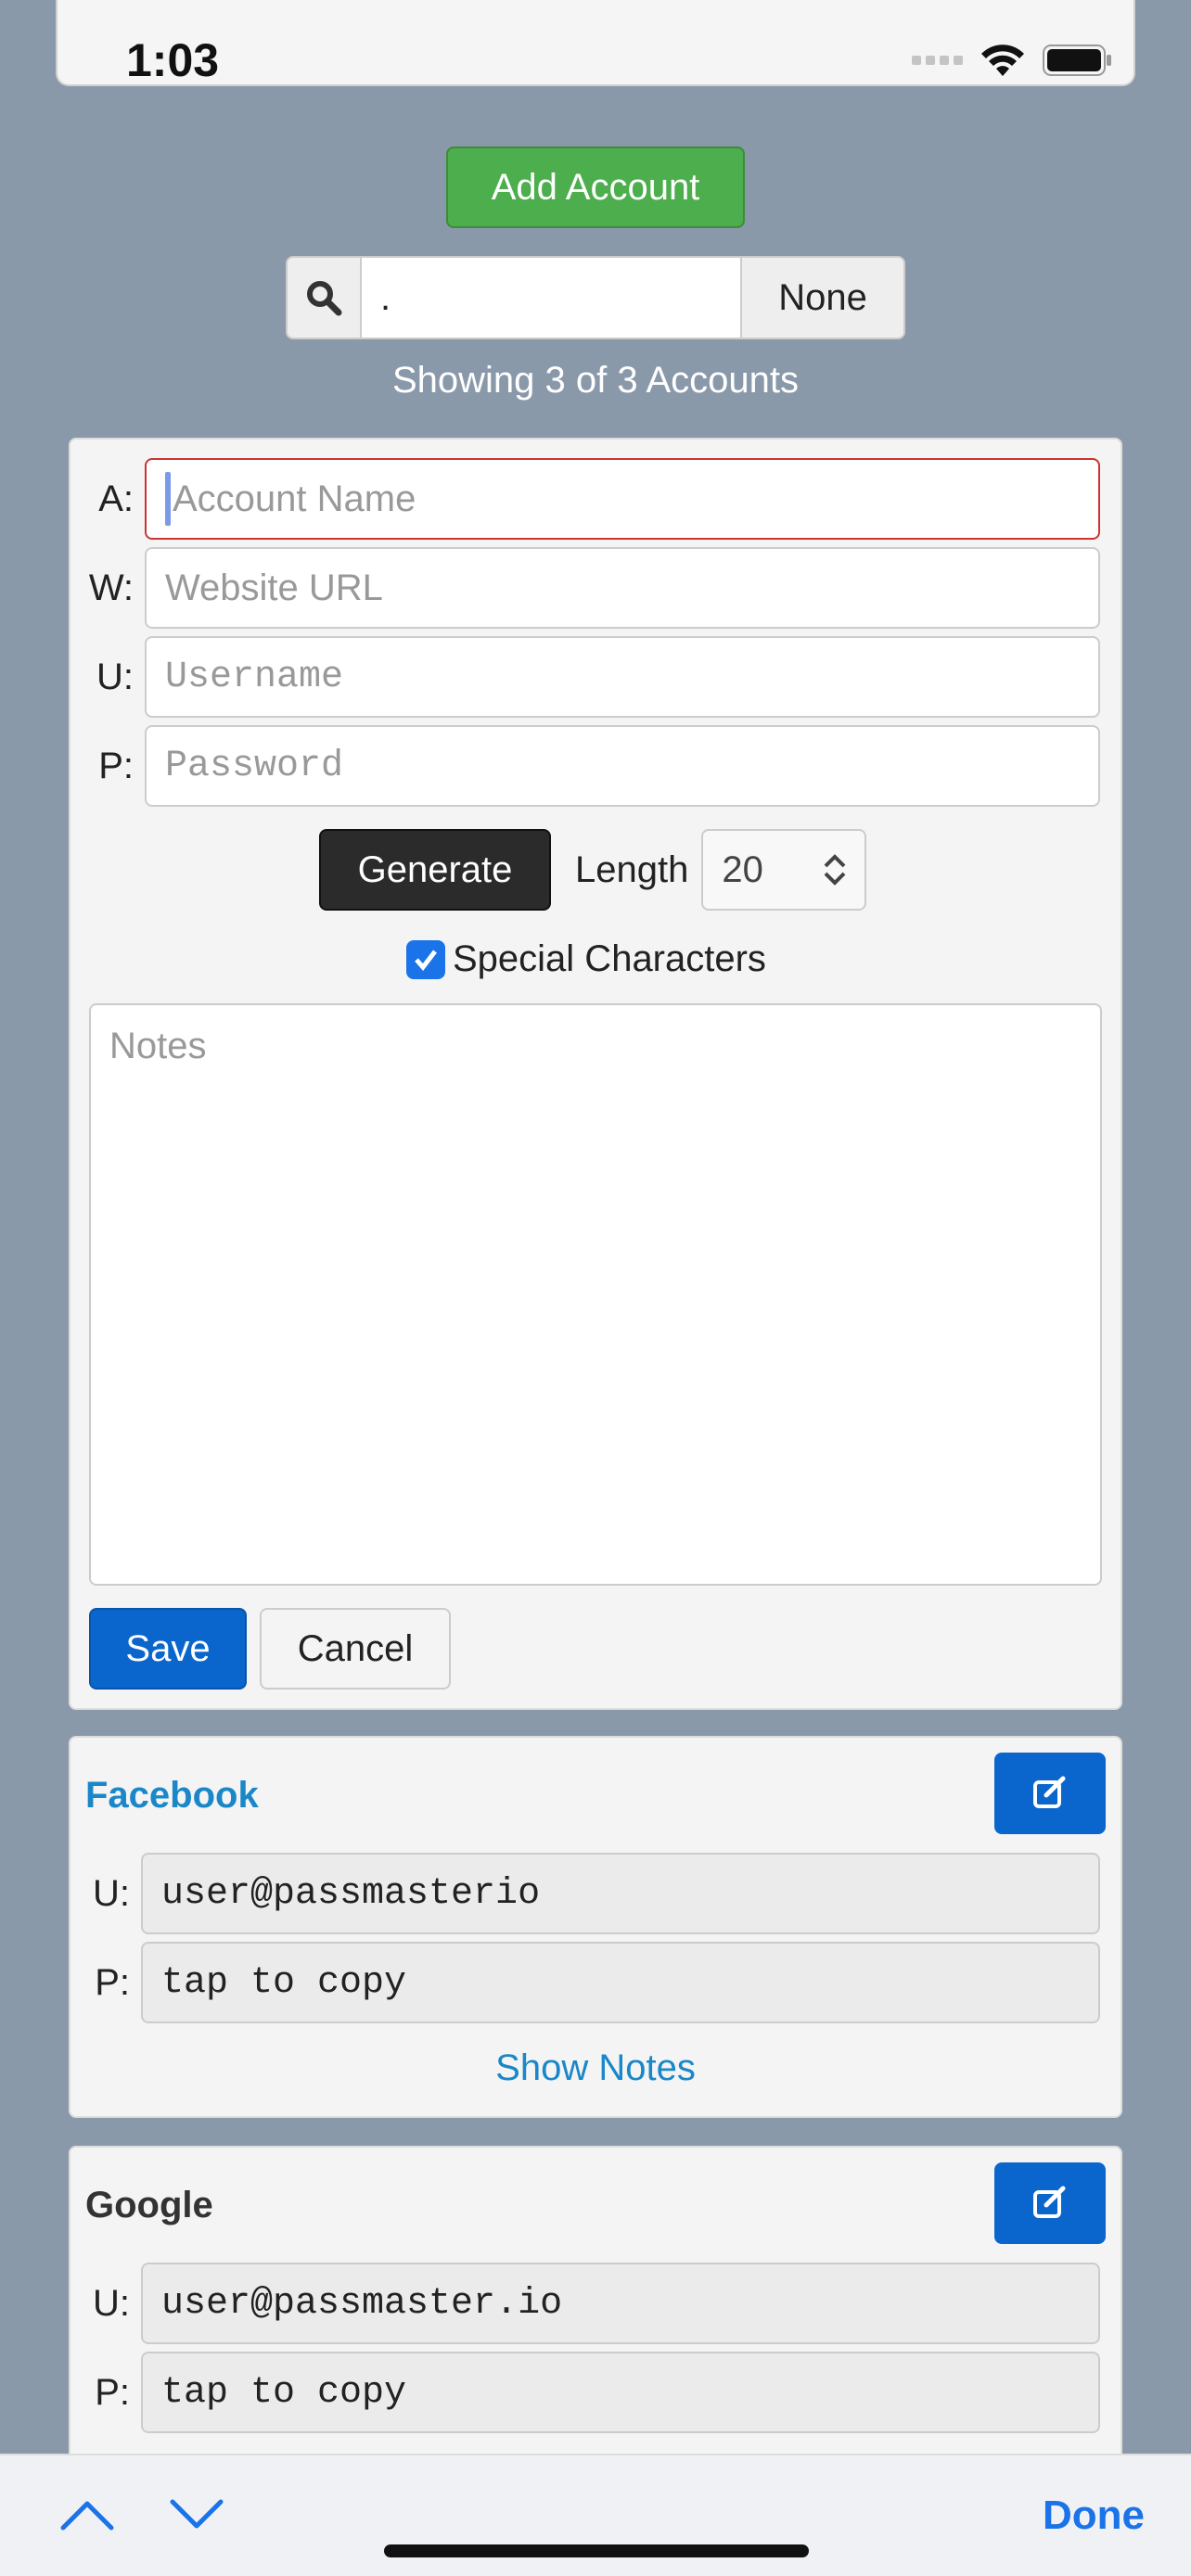 The width and height of the screenshot is (1191, 2576). I want to click on username-row: U: user@passmaster.io, so click(585, 2303).